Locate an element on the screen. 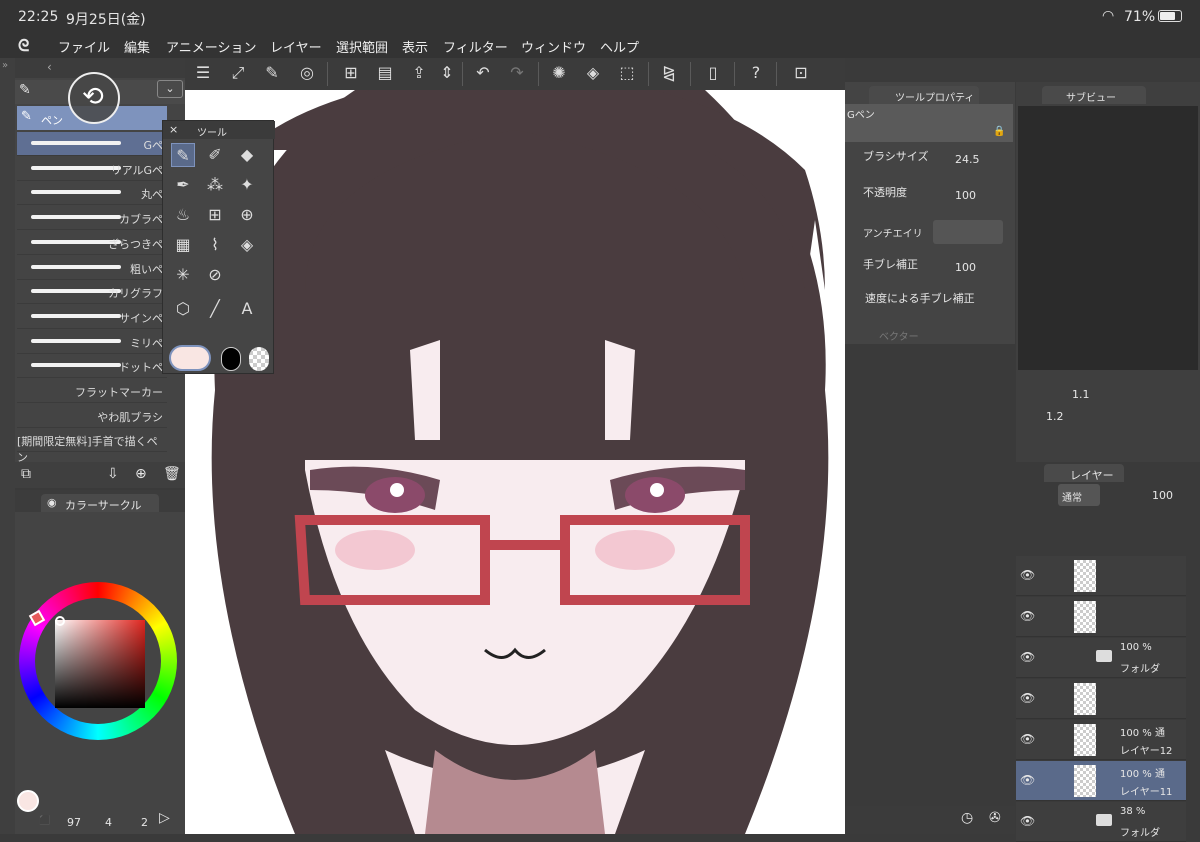  loading-icon: ✺ is located at coordinates (559, 73).